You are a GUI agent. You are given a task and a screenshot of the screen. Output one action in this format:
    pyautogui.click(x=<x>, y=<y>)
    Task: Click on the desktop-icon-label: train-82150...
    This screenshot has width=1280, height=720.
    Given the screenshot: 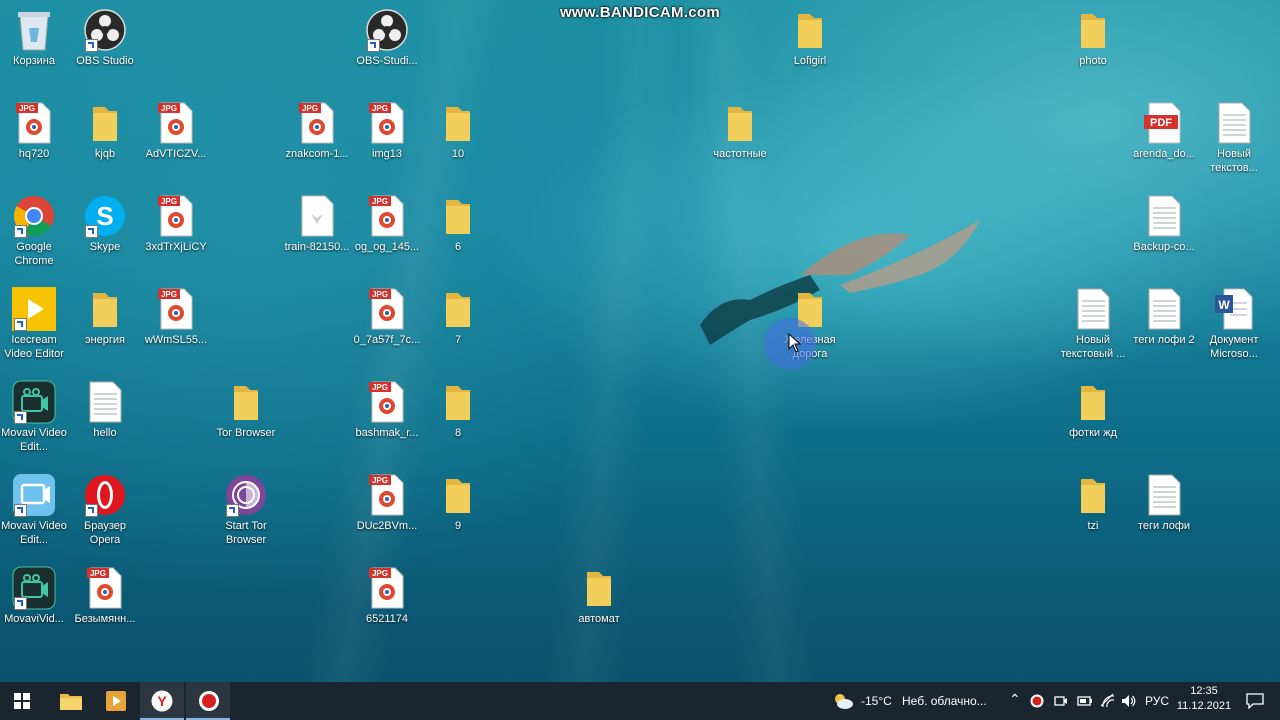 What is the action you would take?
    pyautogui.click(x=317, y=247)
    